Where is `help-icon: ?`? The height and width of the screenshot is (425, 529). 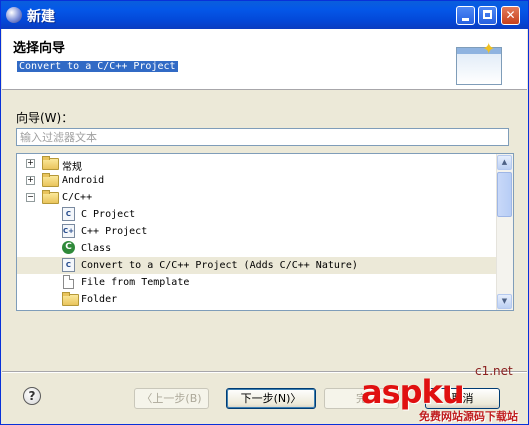 help-icon: ? is located at coordinates (32, 396).